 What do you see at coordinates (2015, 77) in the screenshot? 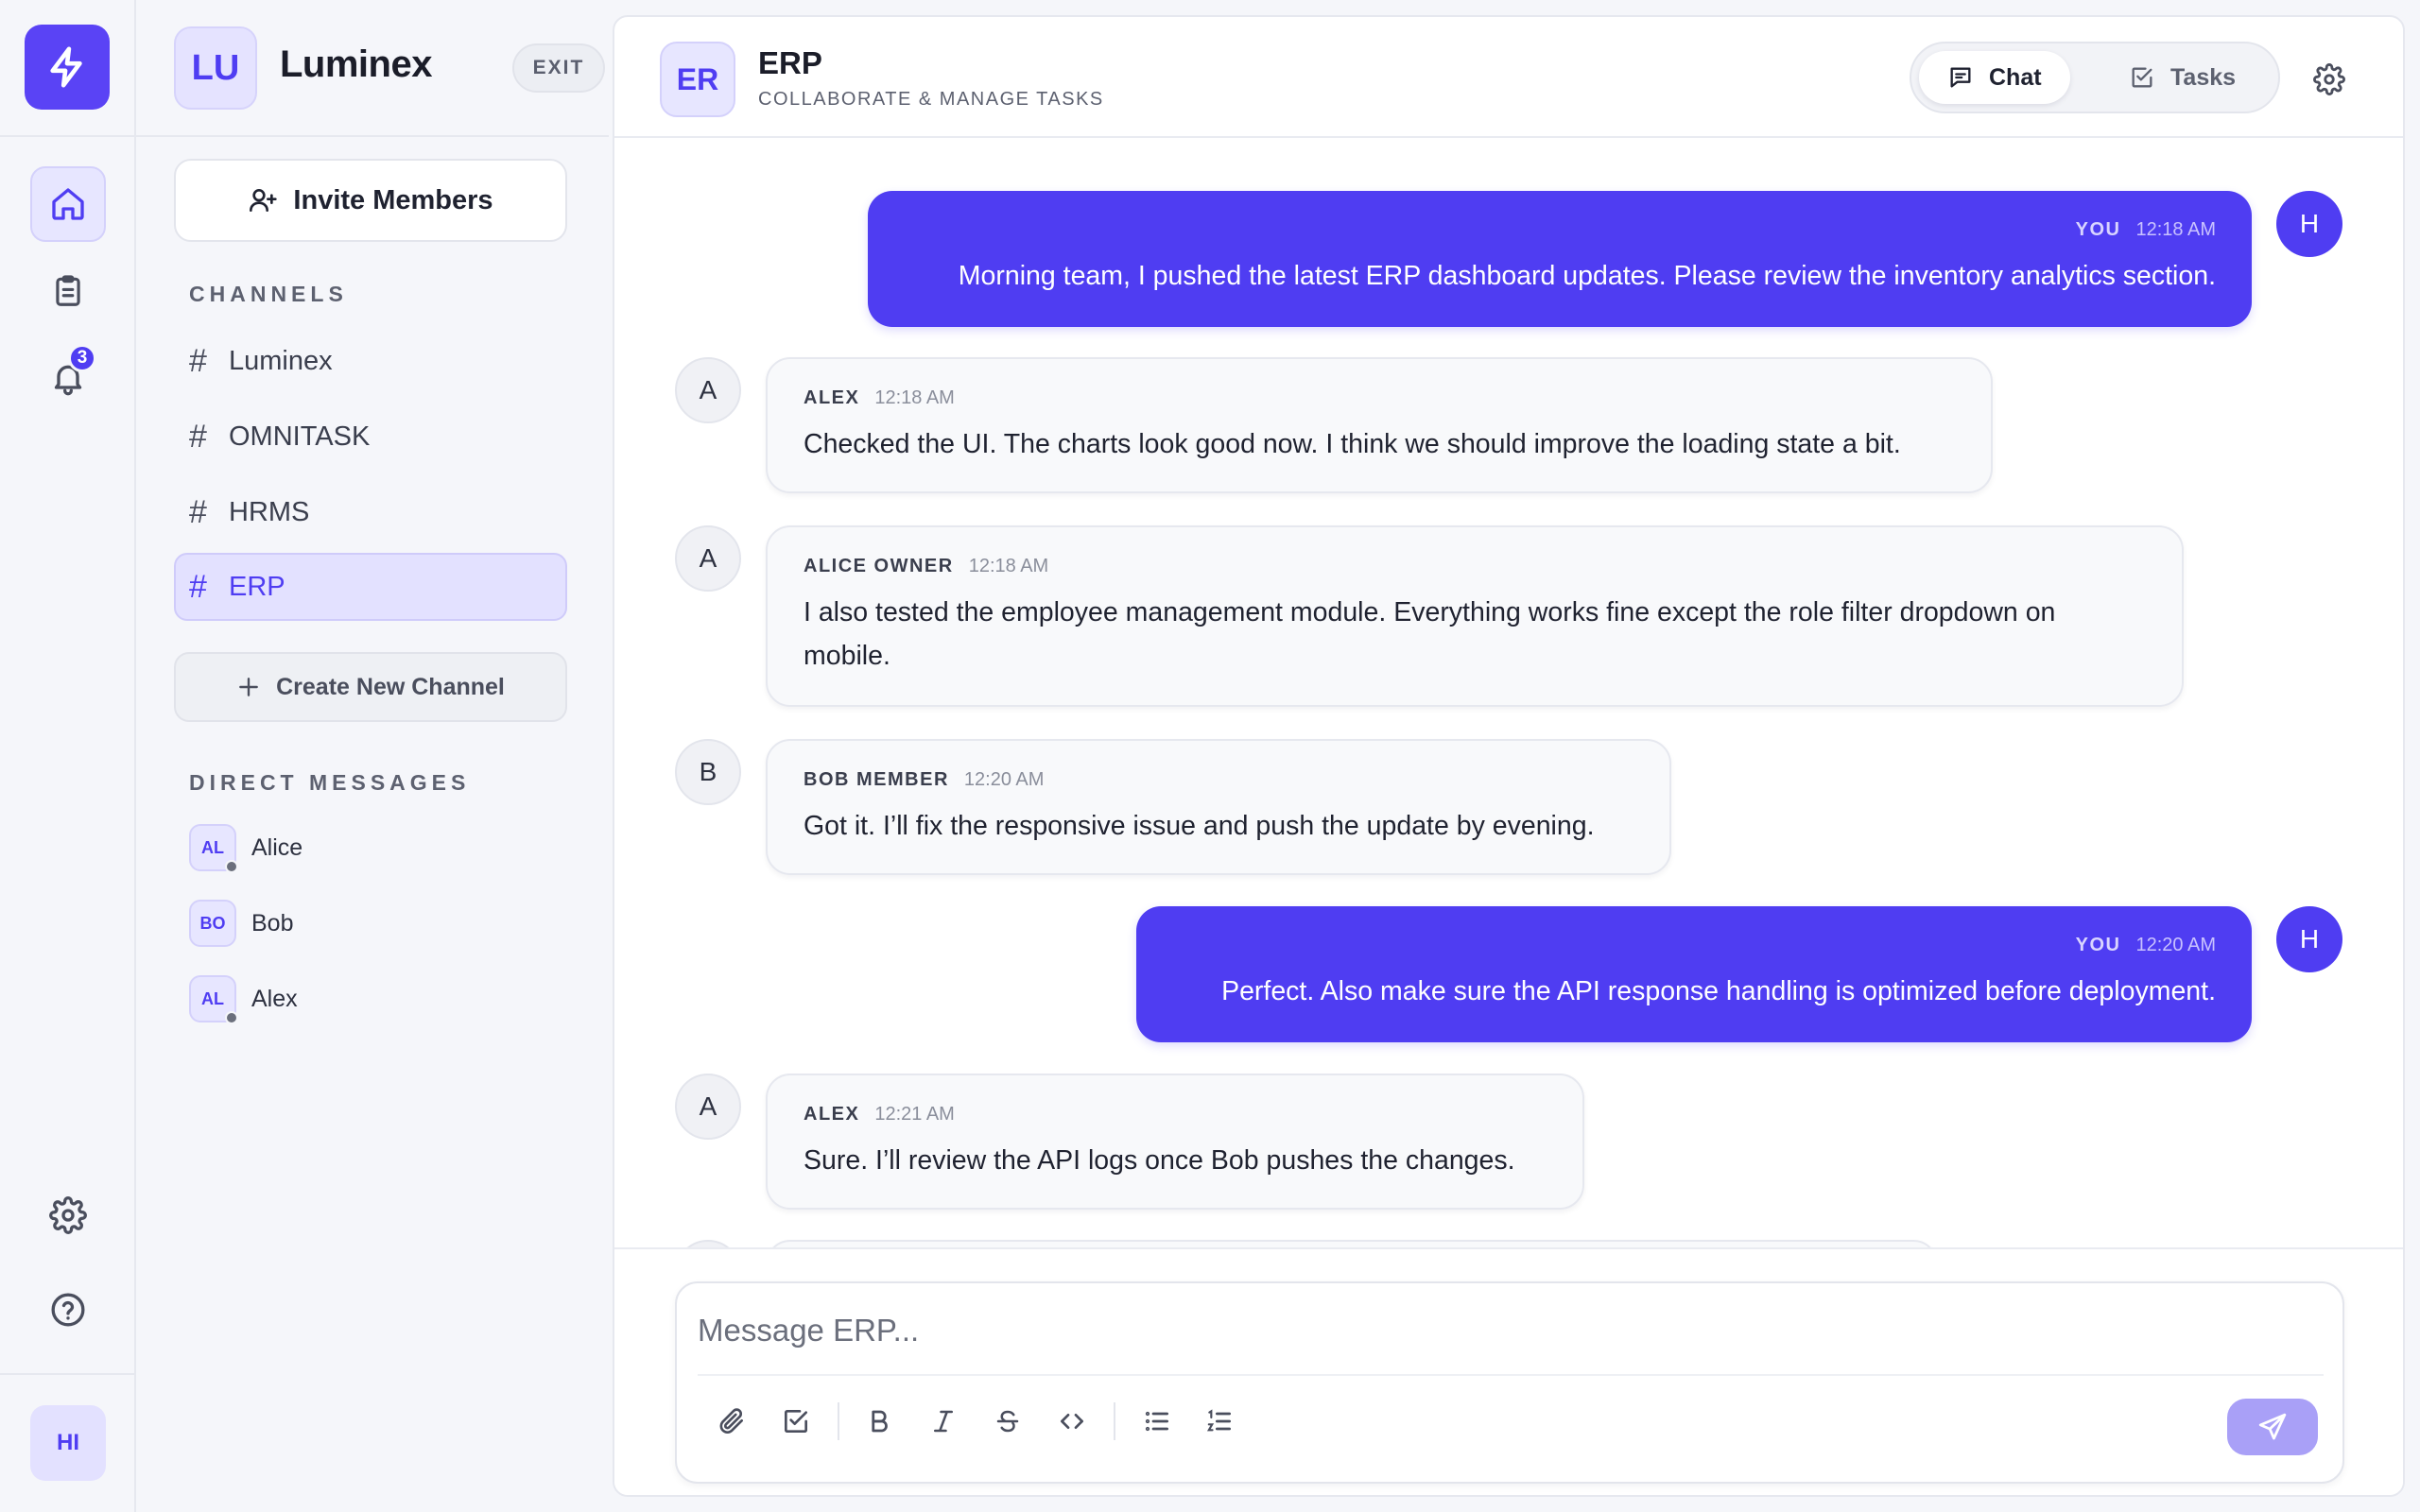
I see `tab-chat-label: Chat` at bounding box center [2015, 77].